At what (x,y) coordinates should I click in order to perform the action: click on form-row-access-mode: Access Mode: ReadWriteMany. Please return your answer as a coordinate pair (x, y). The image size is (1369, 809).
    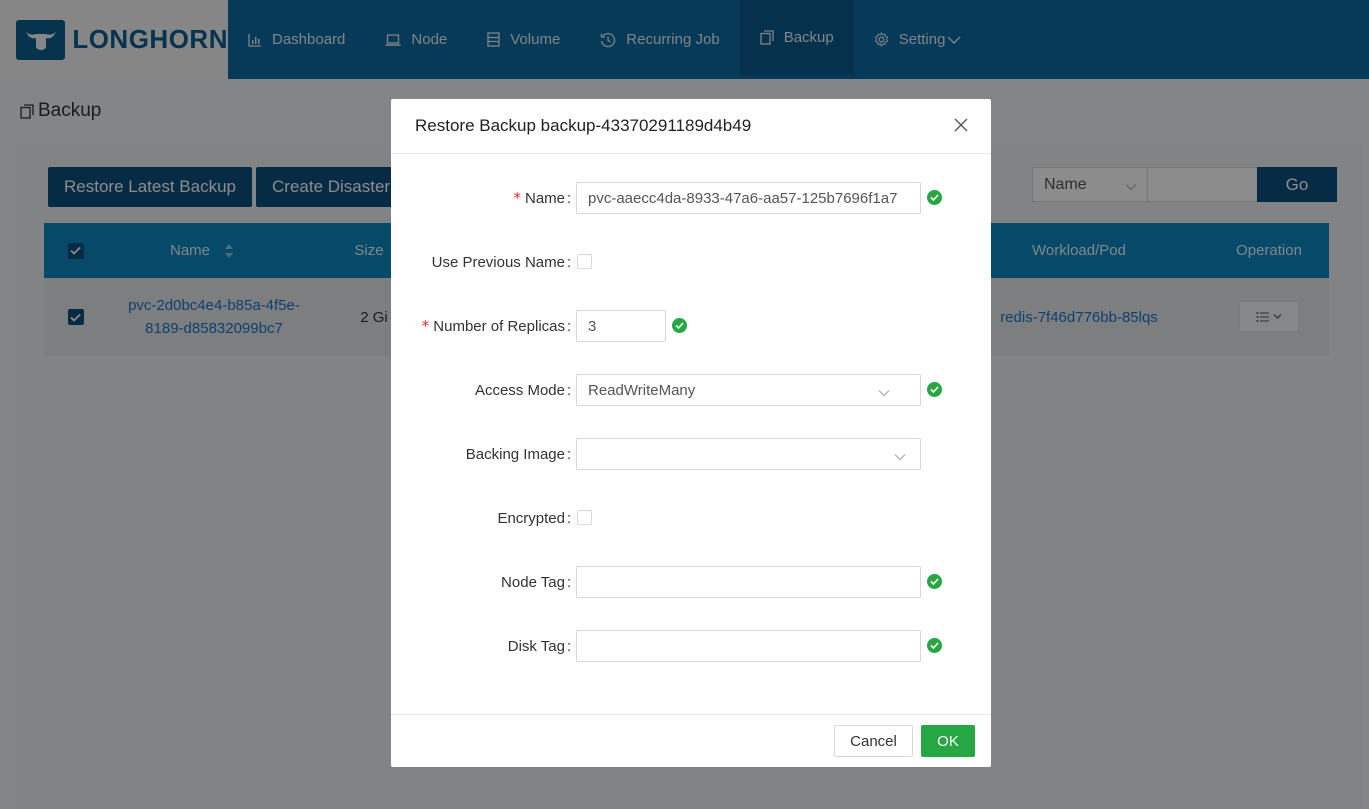
    Looking at the image, I should click on (691, 391).